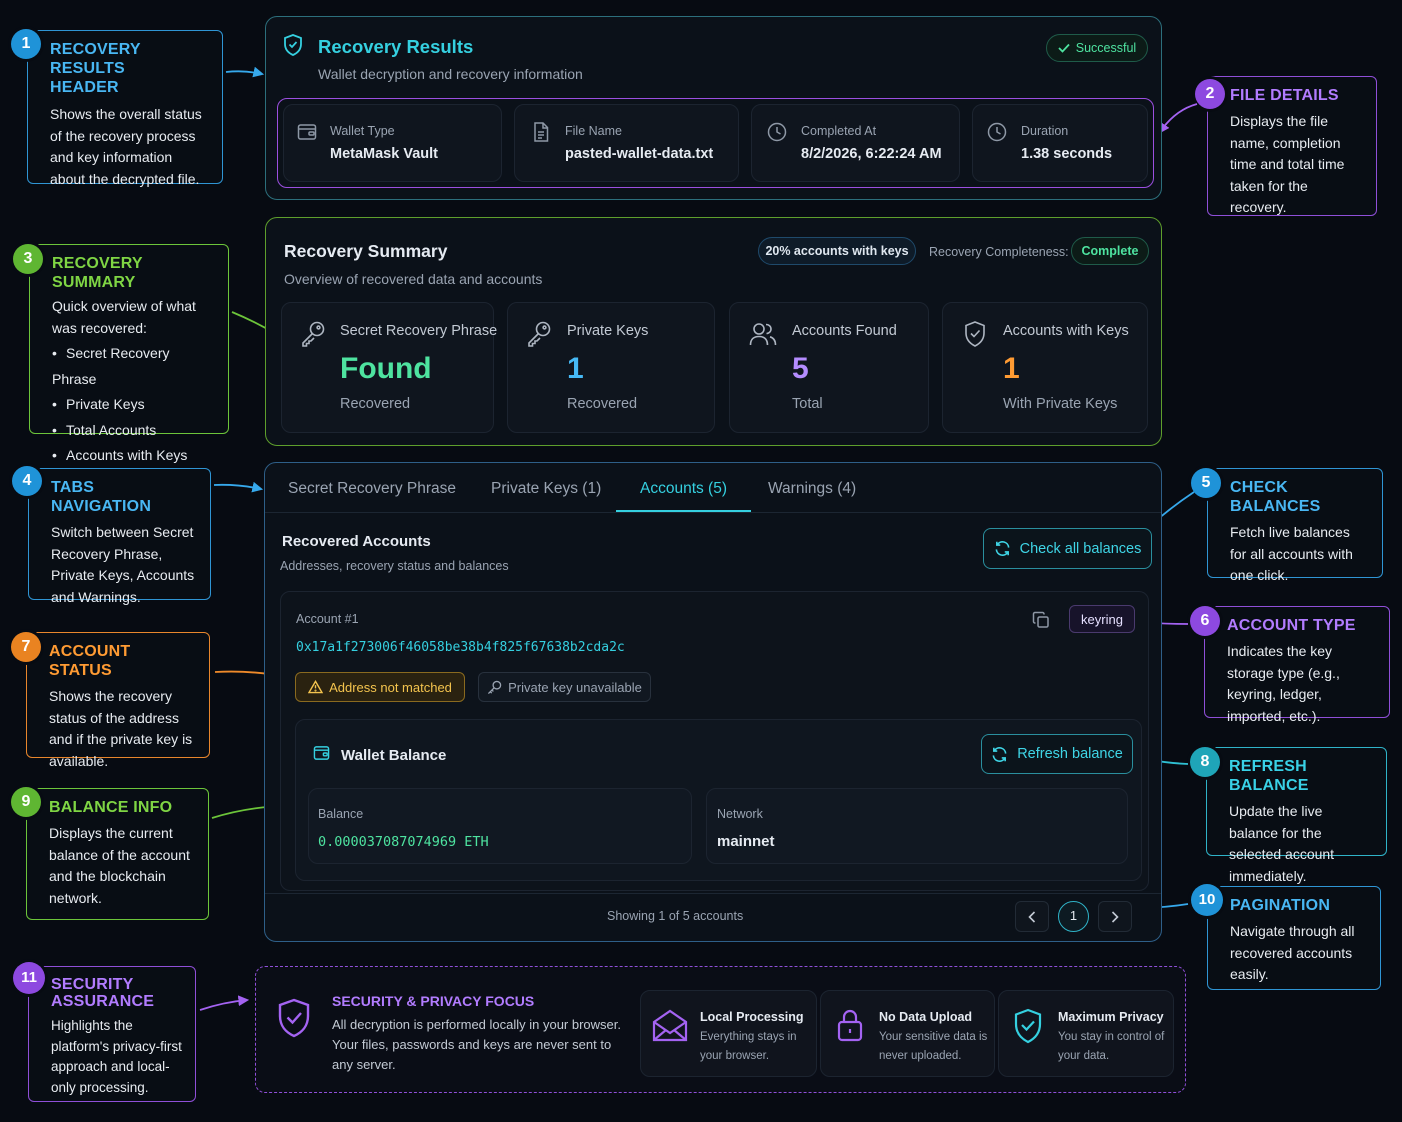 The height and width of the screenshot is (1122, 1402). I want to click on page-1-button: 1, so click(1073, 916).